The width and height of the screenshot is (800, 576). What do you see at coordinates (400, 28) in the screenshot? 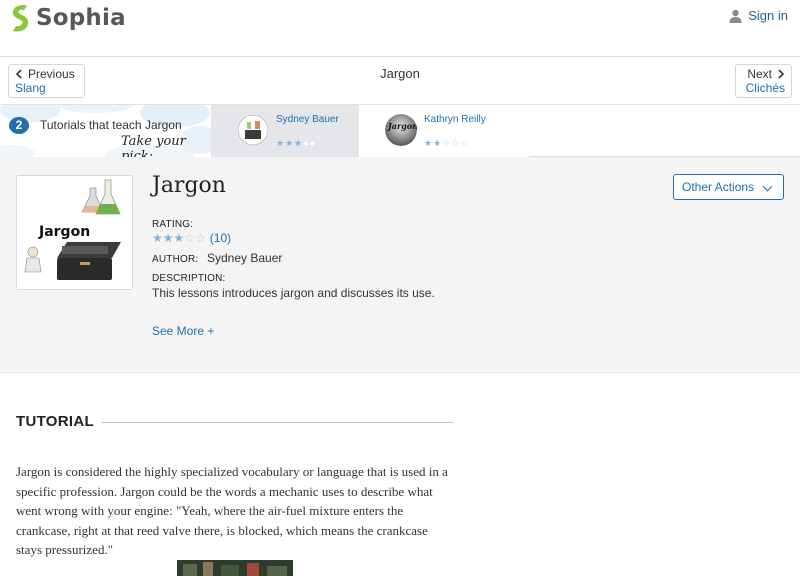
I see `site-header: Sophia Sign in` at bounding box center [400, 28].